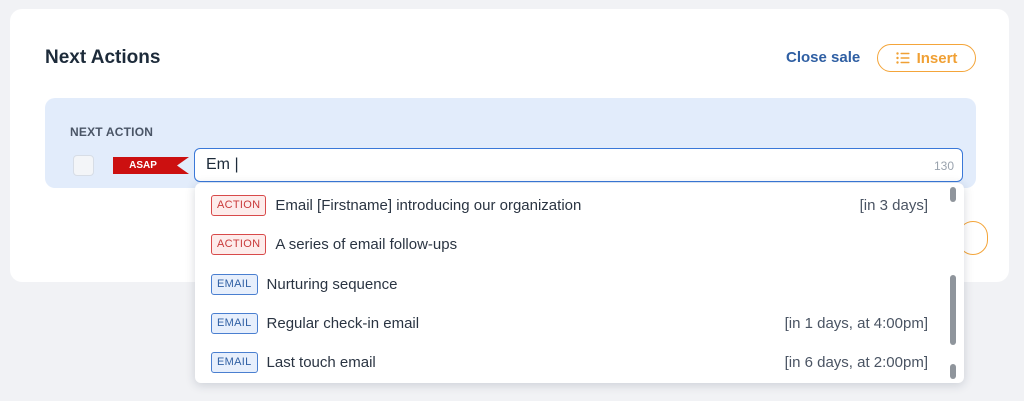 The width and height of the screenshot is (1024, 401). What do you see at coordinates (112, 132) in the screenshot?
I see `next-action-label: NEXT ACTION` at bounding box center [112, 132].